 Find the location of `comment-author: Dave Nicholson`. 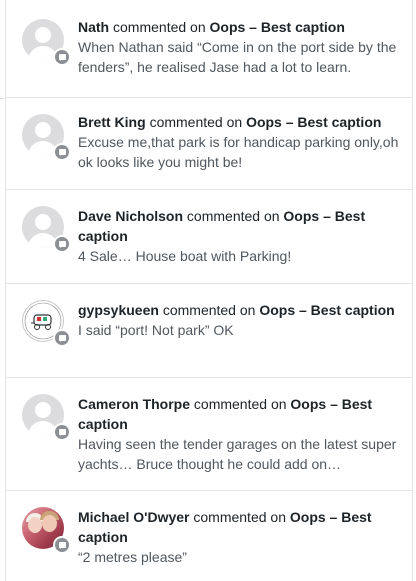

comment-author: Dave Nicholson is located at coordinates (130, 216).